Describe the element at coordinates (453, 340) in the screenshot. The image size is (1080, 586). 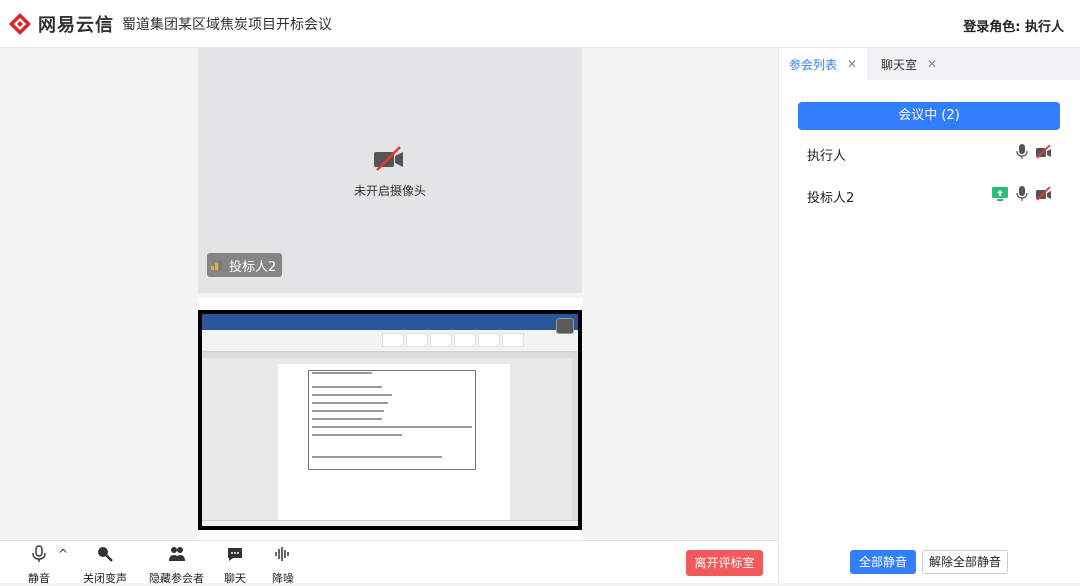
I see `doc-styles` at that location.